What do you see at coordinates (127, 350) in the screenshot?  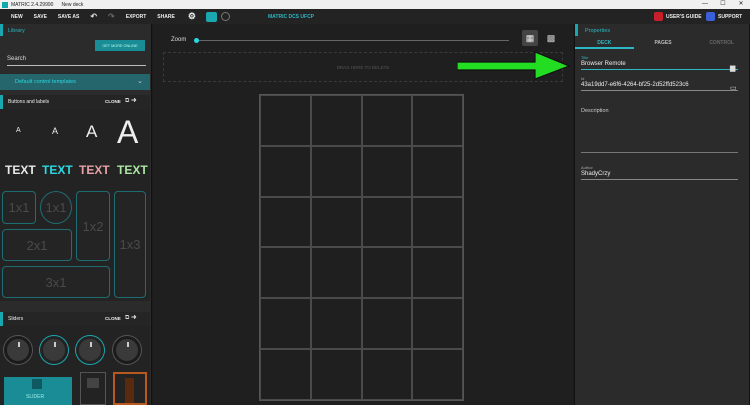 I see `knob-control-dark` at bounding box center [127, 350].